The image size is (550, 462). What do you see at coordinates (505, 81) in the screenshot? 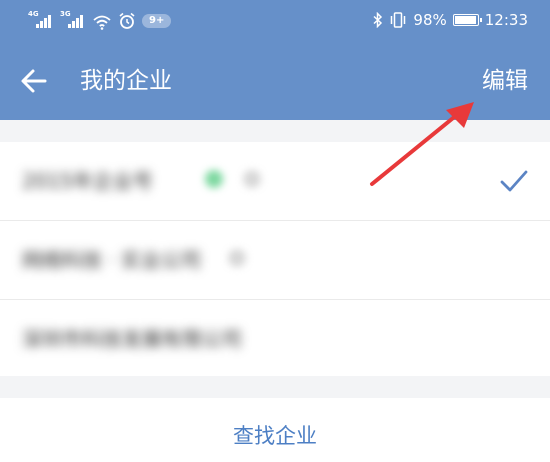
I see `edit-button: 编辑` at bounding box center [505, 81].